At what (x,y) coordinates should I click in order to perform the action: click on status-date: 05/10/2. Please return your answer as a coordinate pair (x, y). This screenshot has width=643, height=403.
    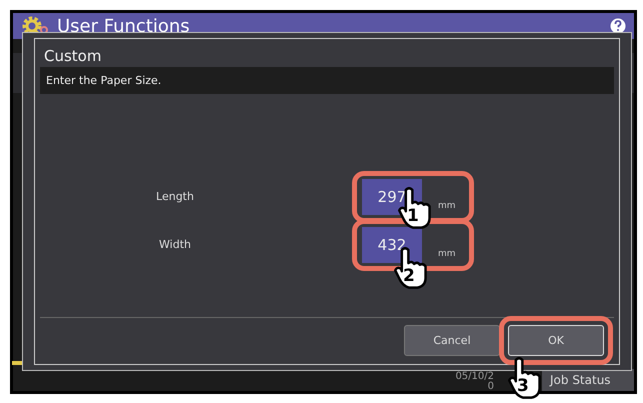
    Looking at the image, I should click on (474, 377).